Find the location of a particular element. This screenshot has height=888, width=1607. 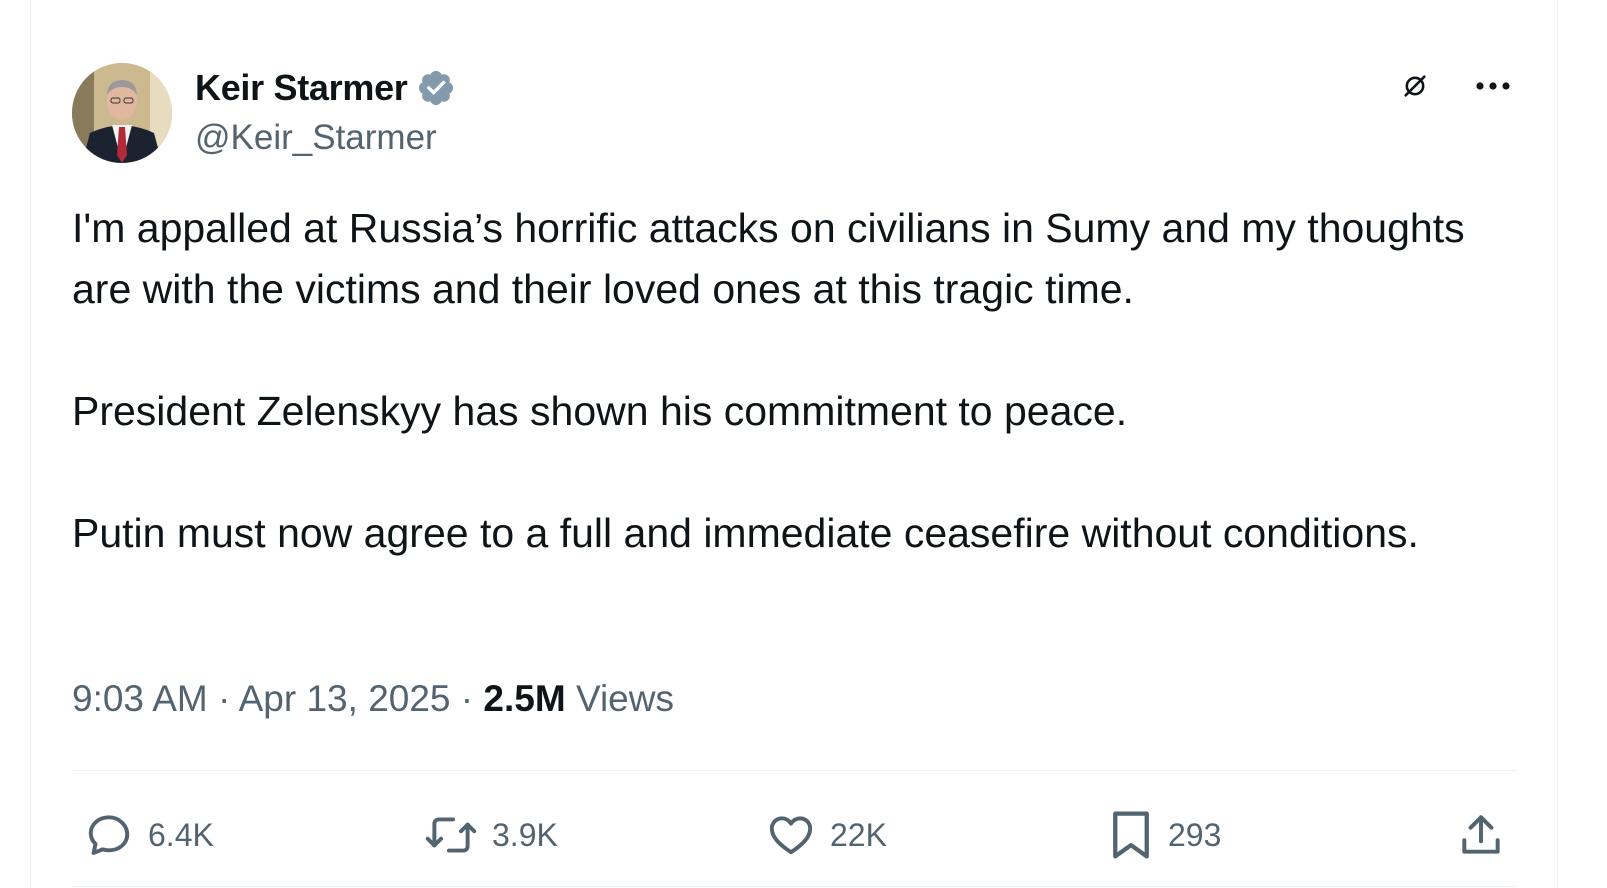

author-avatar is located at coordinates (122, 113).